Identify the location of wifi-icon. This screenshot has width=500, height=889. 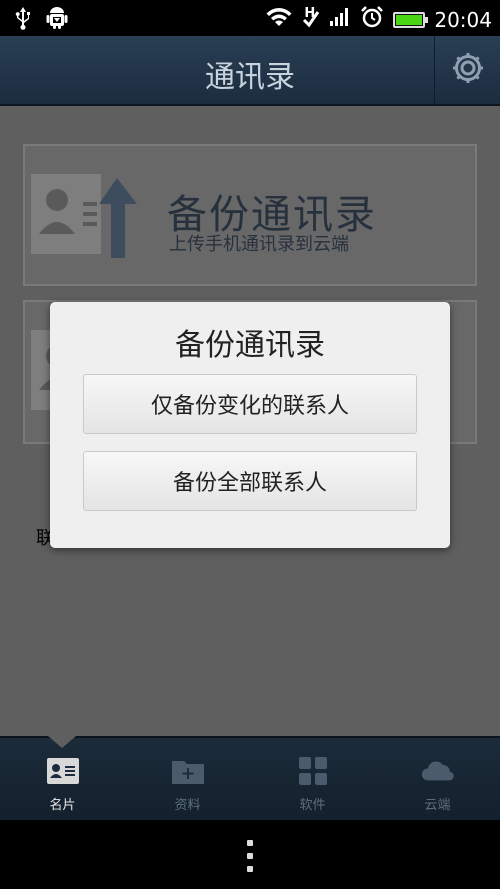
(279, 19).